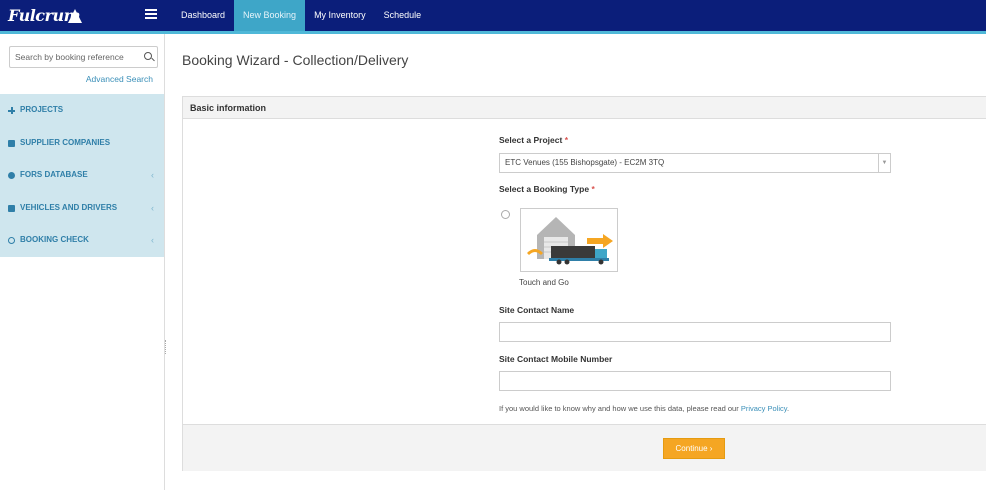  I want to click on sidebar-item-label: VEHICLES AND DRIVERS, so click(69, 207).